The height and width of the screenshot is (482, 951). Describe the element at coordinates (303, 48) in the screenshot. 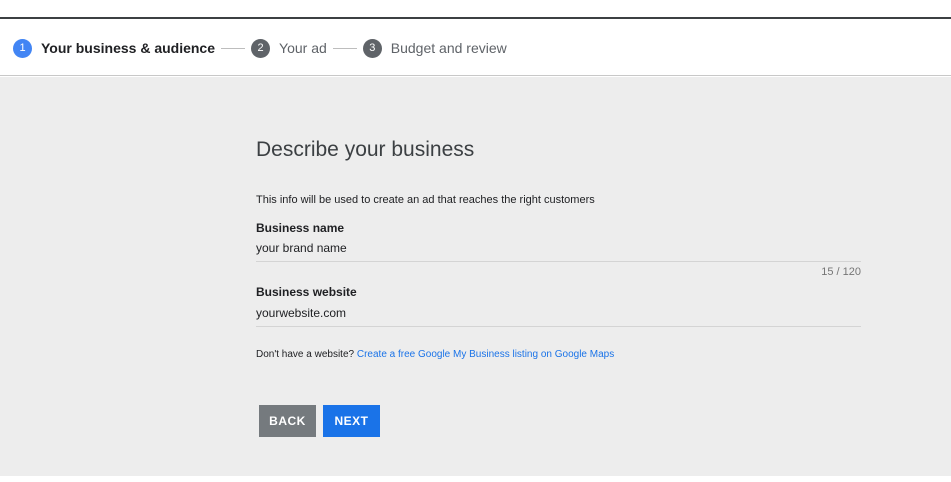

I see `step-2-label: Your ad` at that location.